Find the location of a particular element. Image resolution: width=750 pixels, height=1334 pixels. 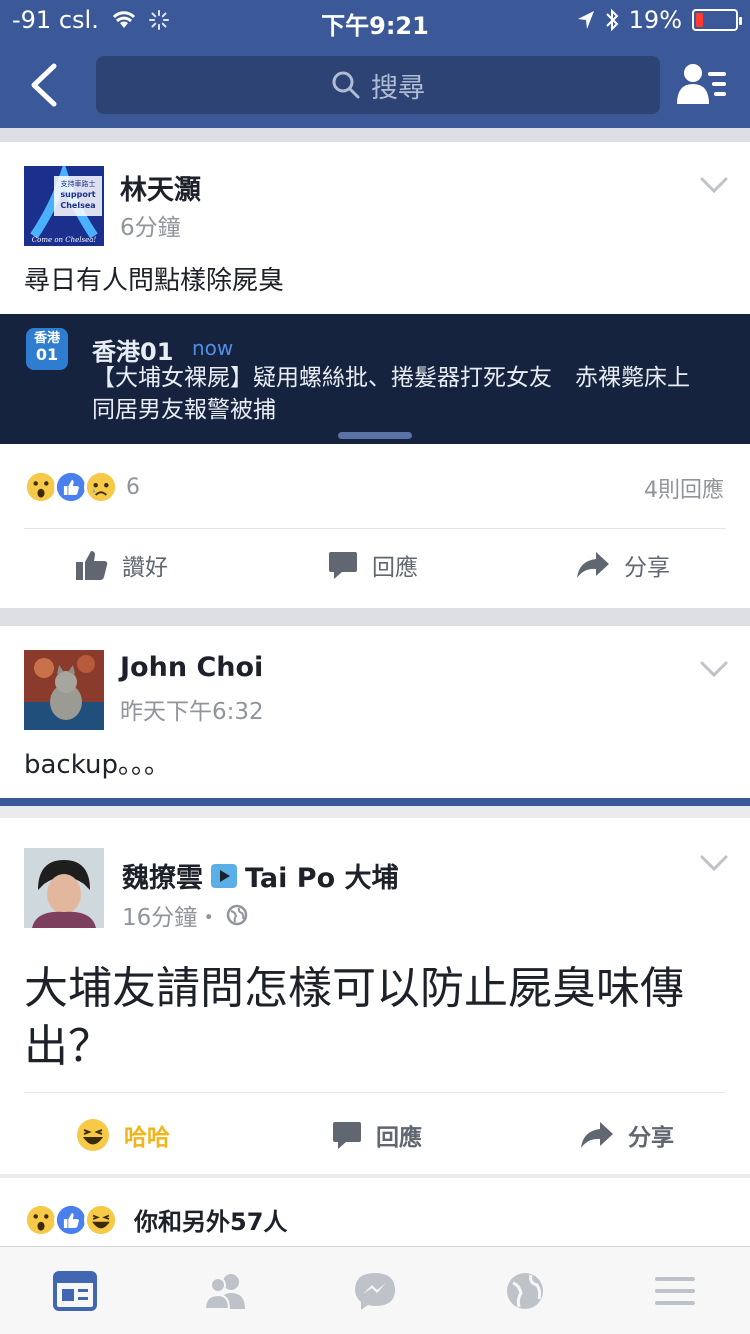

status-right: 19% is located at coordinates (659, 20).